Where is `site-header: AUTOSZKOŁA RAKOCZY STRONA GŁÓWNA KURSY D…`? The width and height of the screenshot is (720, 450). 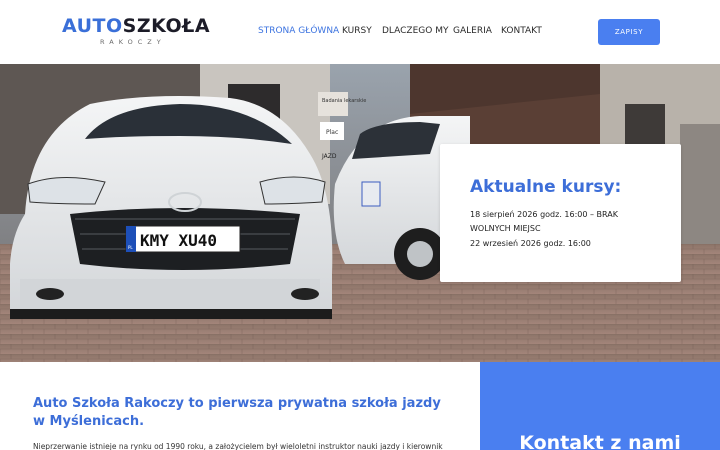
site-header: AUTOSZKOŁA RAKOCZY STRONA GŁÓWNA KURSY D… is located at coordinates (360, 32).